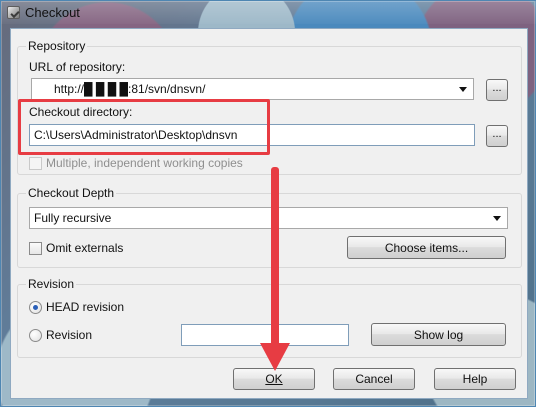  I want to click on head-revision-radio, so click(35, 307).